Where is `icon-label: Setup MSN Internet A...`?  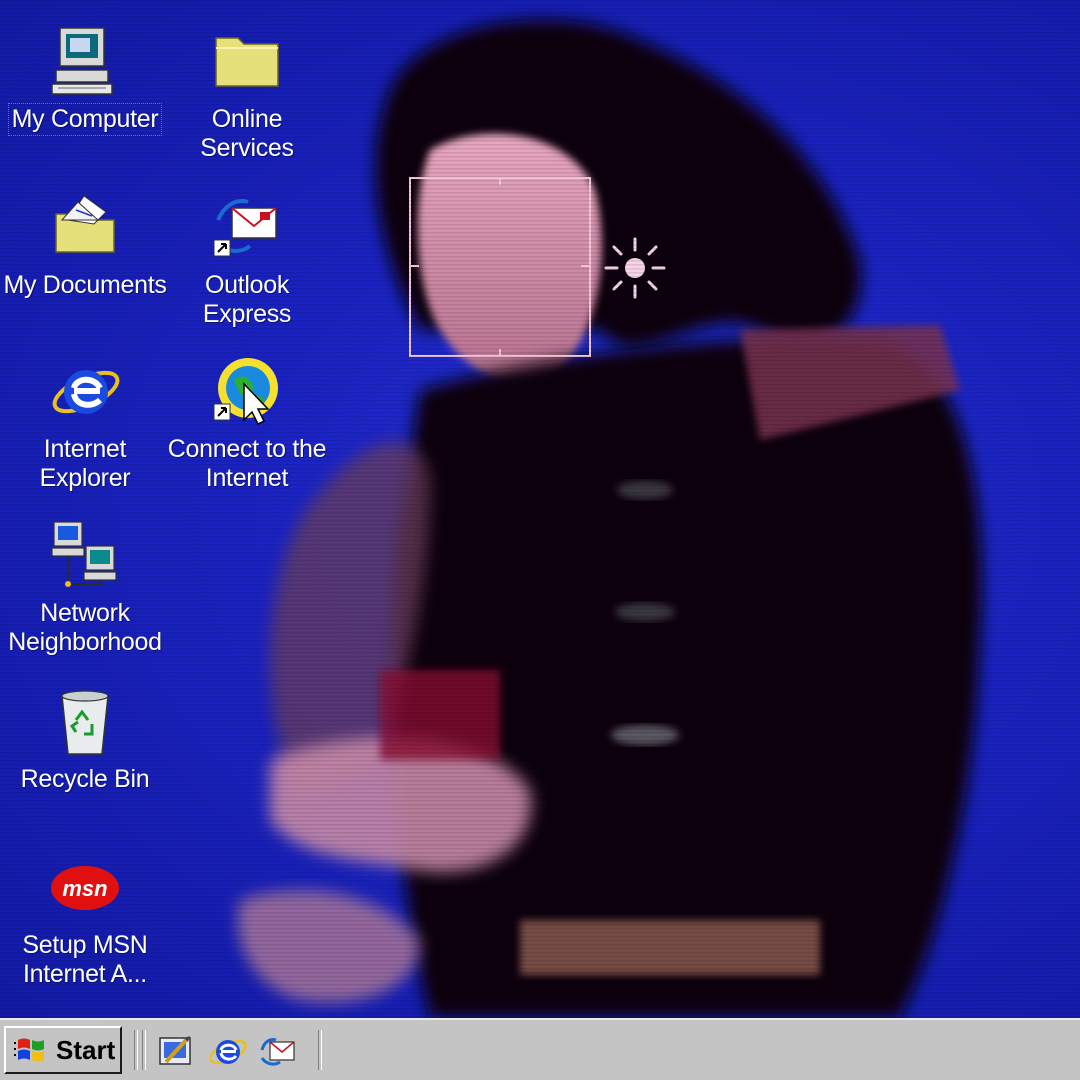 icon-label: Setup MSN Internet A... is located at coordinates (85, 959).